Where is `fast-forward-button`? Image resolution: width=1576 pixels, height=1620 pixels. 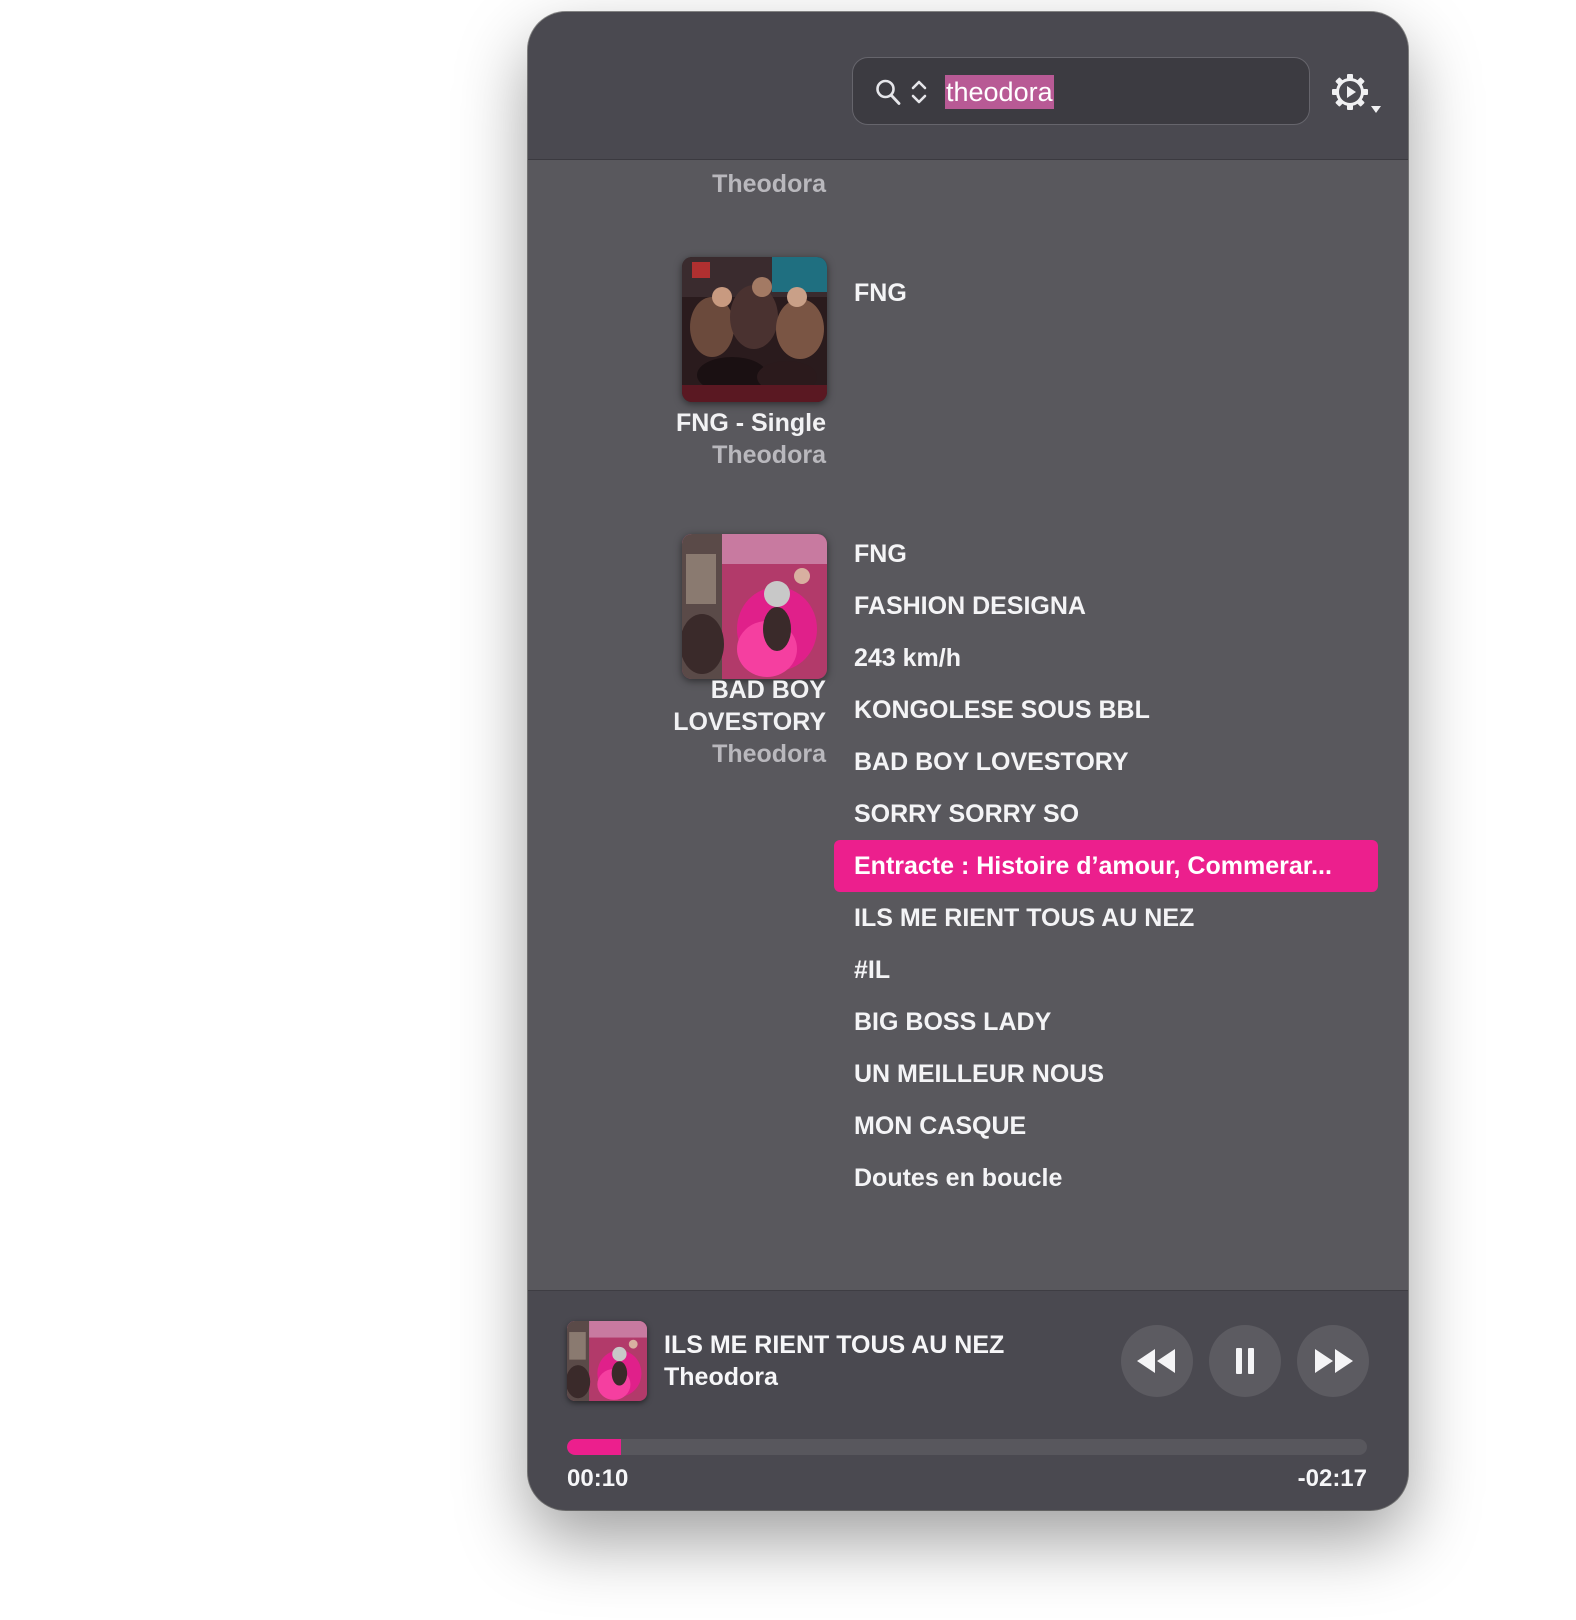 fast-forward-button is located at coordinates (1333, 1361).